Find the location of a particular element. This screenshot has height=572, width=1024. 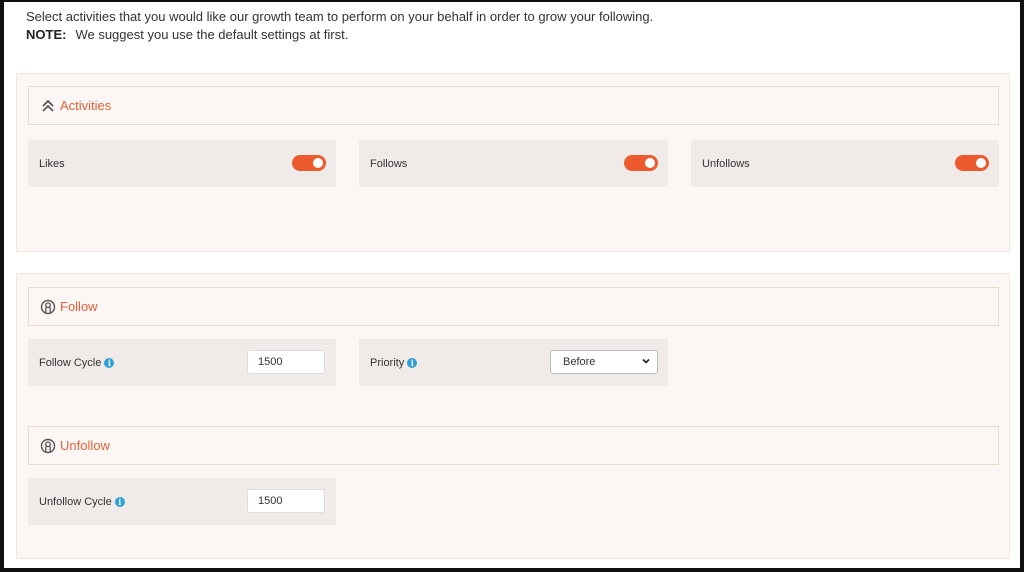

unfollow-header: Unfollow is located at coordinates (513, 445).